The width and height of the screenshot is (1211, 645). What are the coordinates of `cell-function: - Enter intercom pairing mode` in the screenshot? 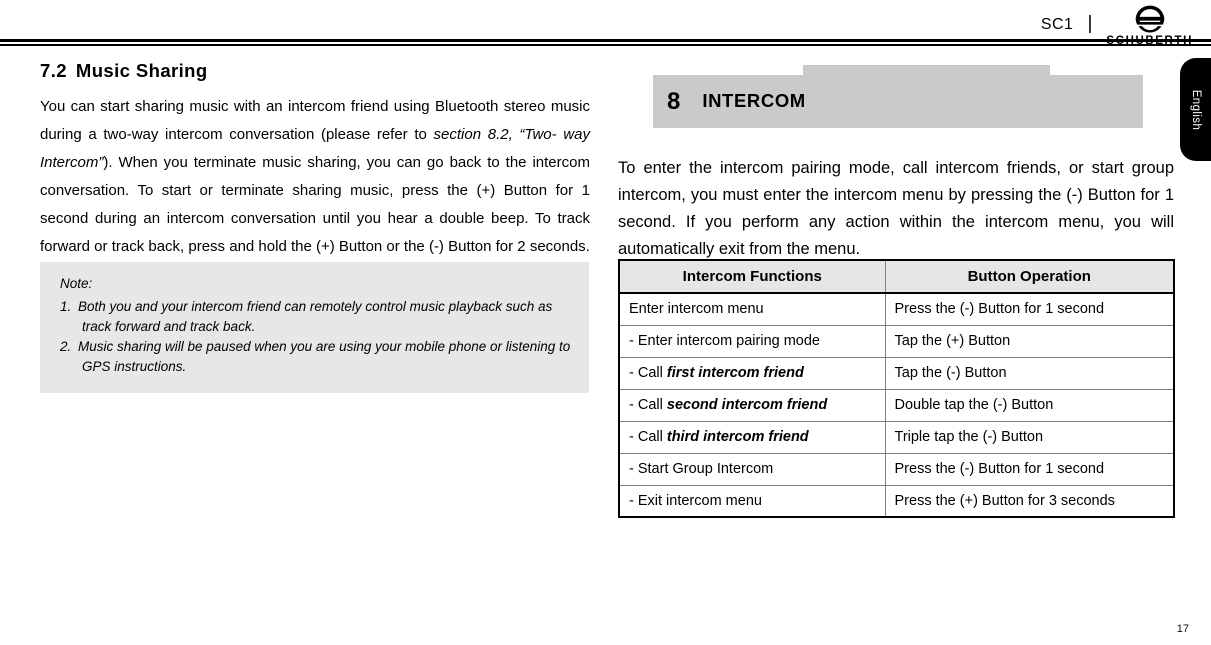 It's located at (752, 341).